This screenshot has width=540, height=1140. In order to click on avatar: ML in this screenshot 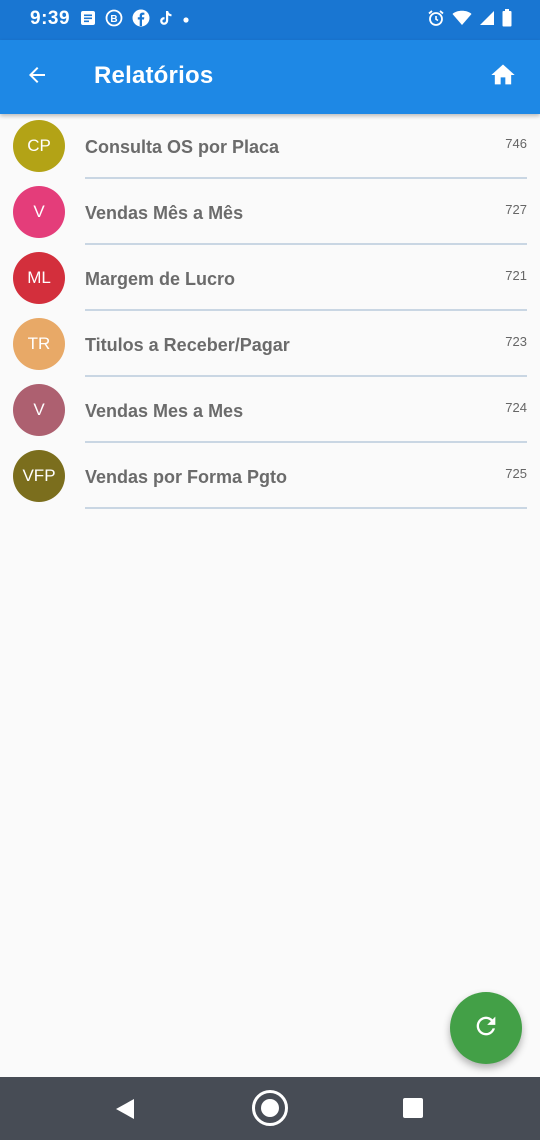, I will do `click(39, 278)`.